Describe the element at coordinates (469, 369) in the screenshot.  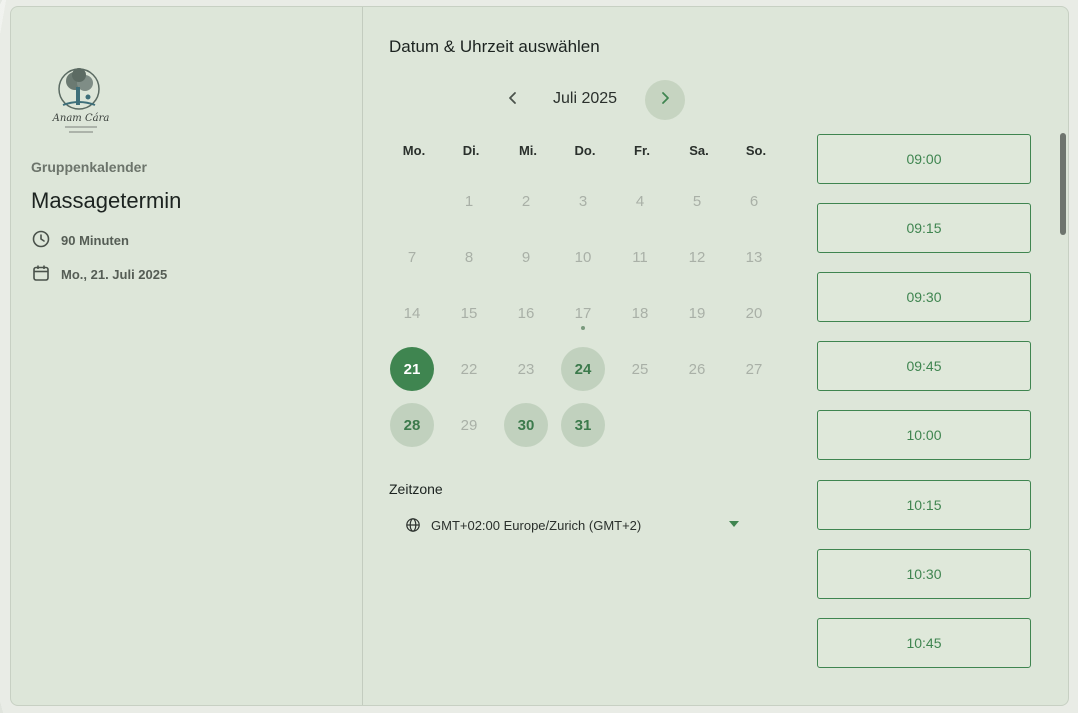
I see `calendar-day: 22` at that location.